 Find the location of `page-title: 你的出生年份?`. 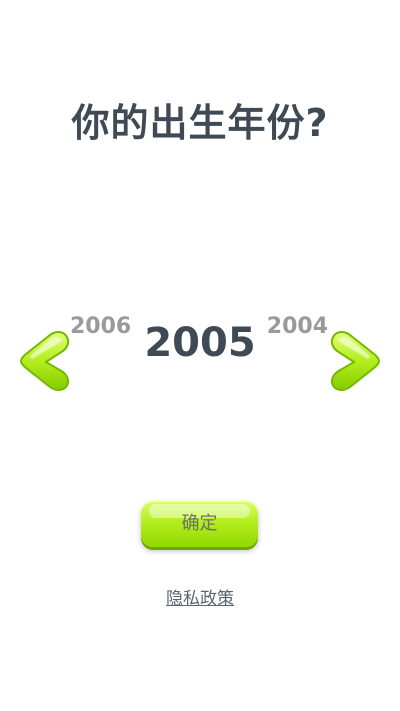

page-title: 你的出生年份? is located at coordinates (200, 123).